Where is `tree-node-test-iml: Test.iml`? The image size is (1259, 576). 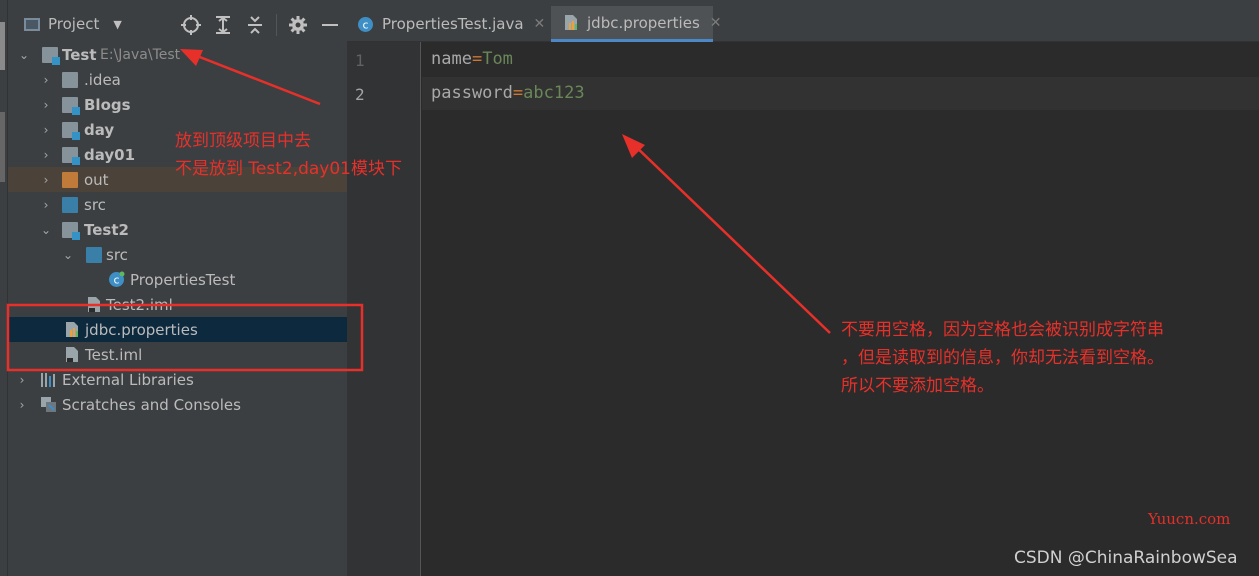
tree-node-test-iml: Test.iml is located at coordinates (177, 354).